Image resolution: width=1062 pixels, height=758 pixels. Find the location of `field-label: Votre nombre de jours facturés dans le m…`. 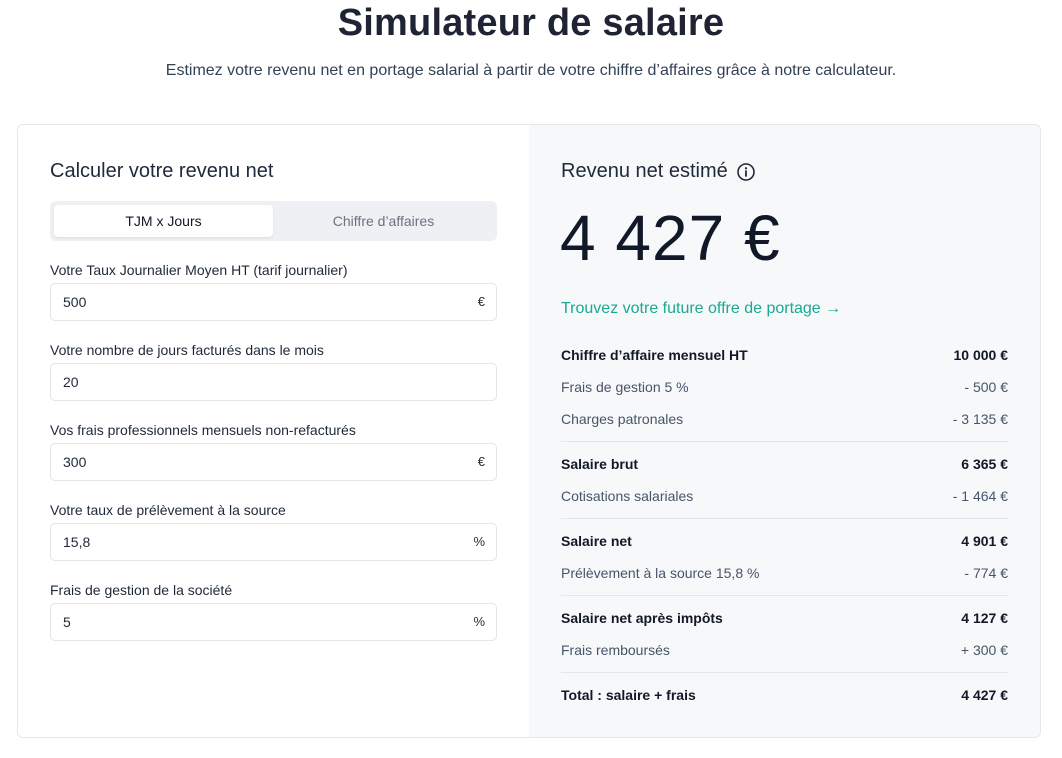

field-label: Votre nombre de jours facturés dans le m… is located at coordinates (187, 350).